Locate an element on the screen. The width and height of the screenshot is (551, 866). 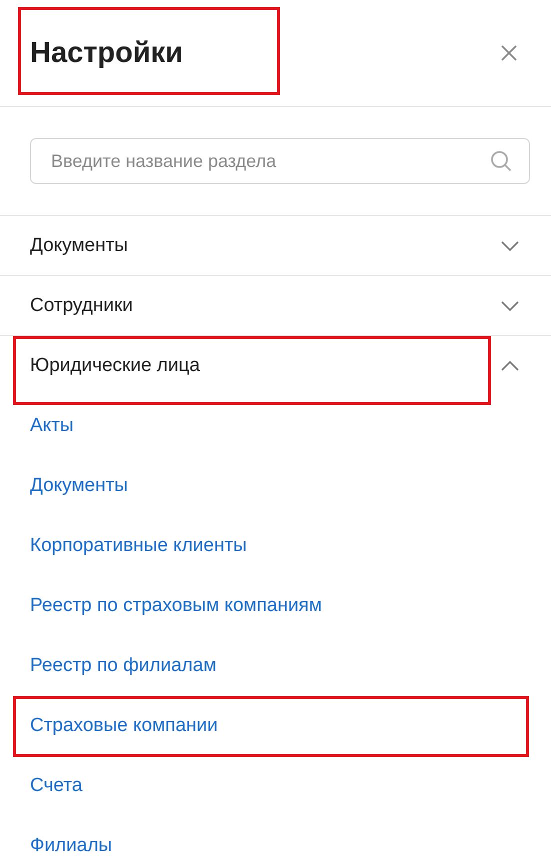
submenu-link: Документы is located at coordinates (79, 486).